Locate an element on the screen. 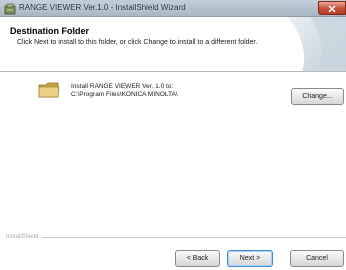 Image resolution: width=346 pixels, height=270 pixels. installer-app-icon is located at coordinates (10, 8).